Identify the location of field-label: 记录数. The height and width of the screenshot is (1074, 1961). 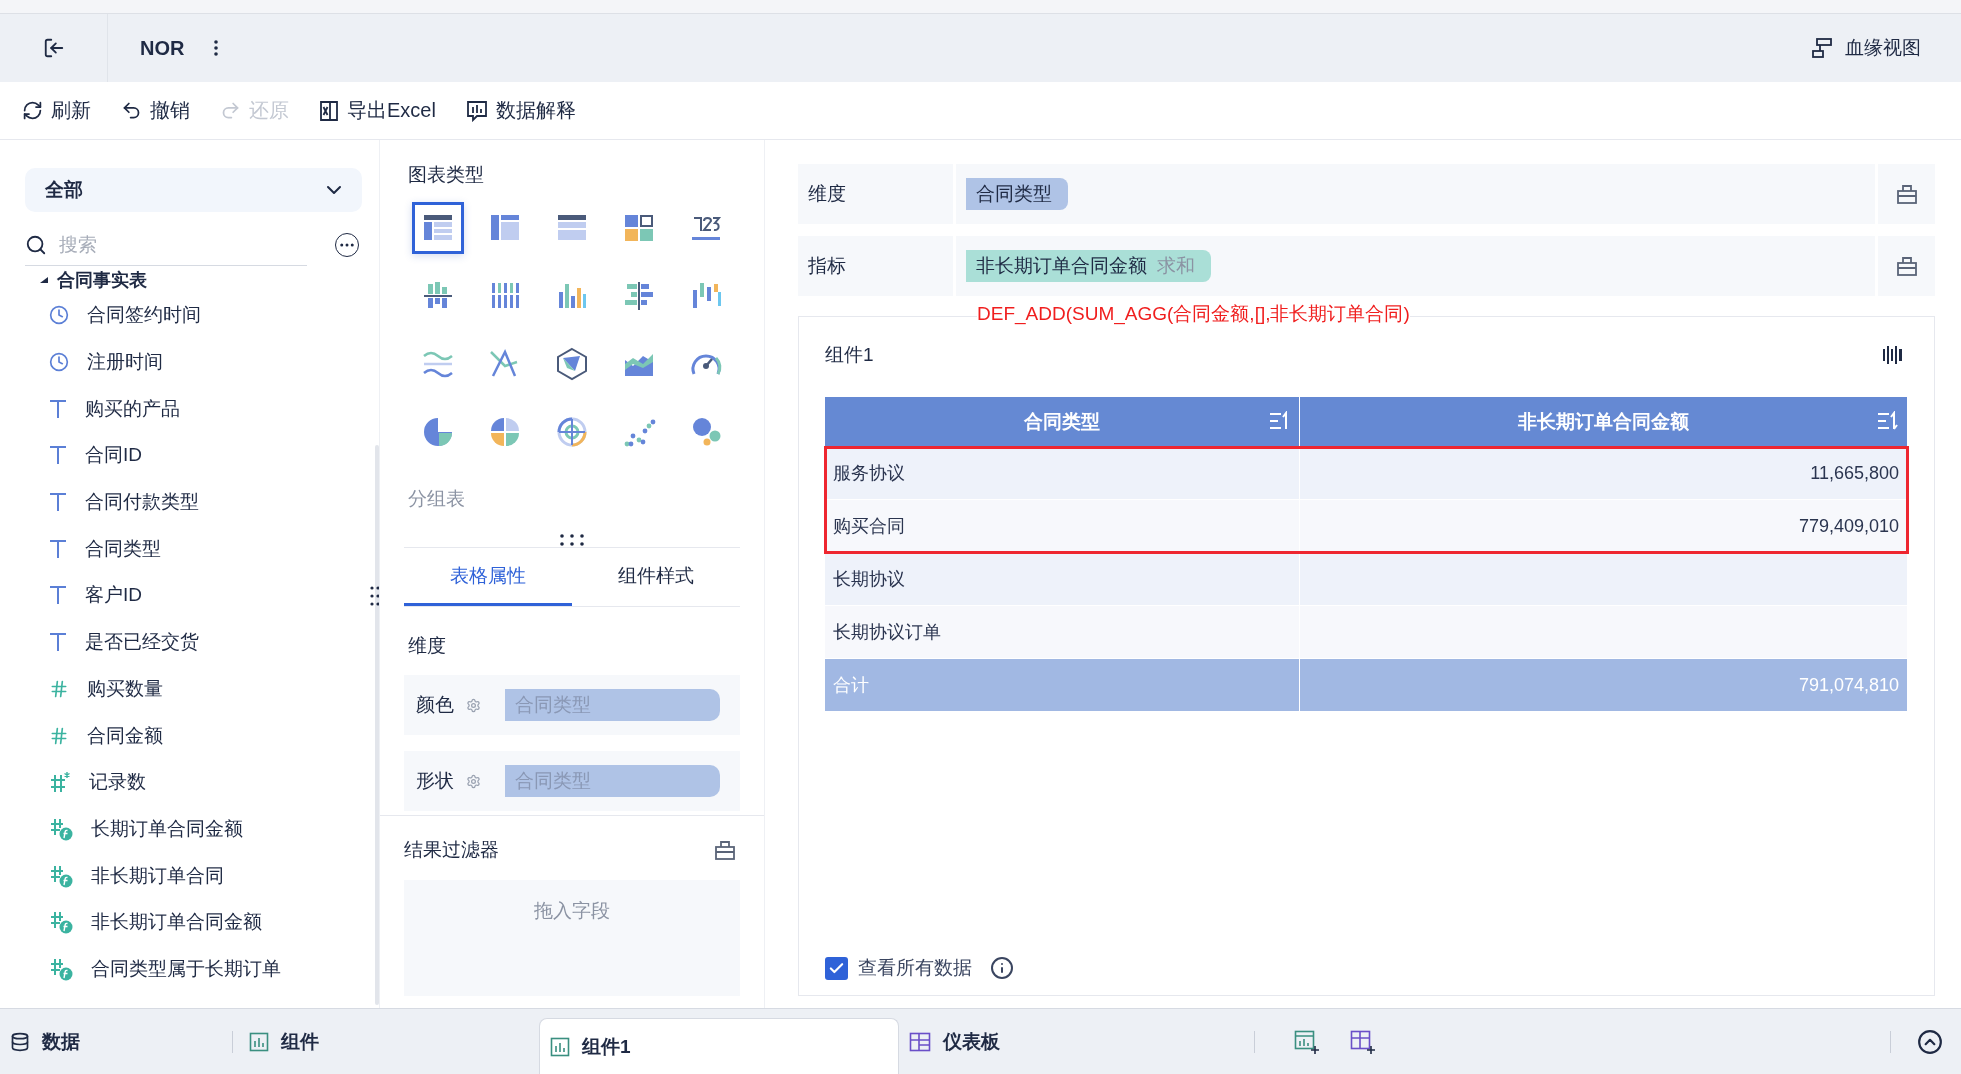
(117, 782).